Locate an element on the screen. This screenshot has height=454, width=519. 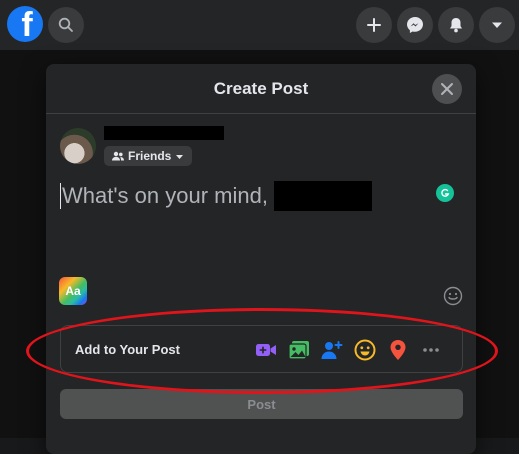
post-button: Post is located at coordinates (261, 404).